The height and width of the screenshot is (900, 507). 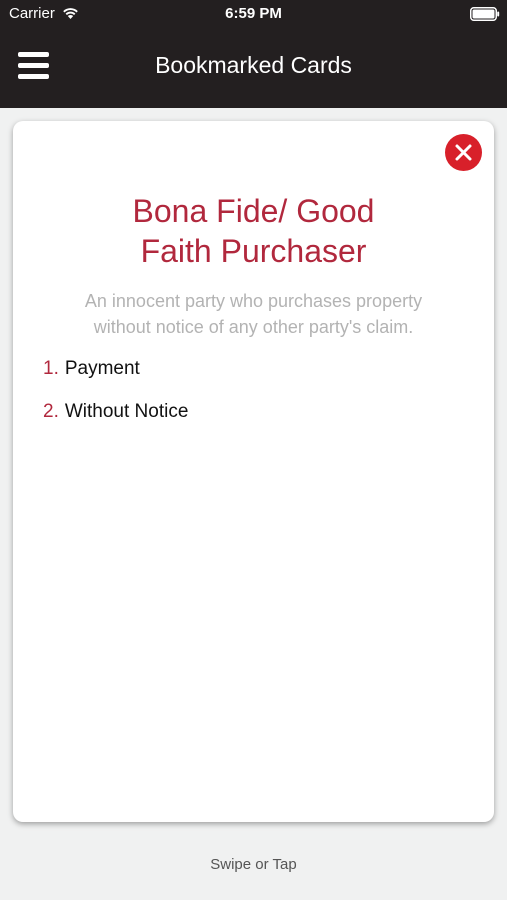 What do you see at coordinates (126, 411) in the screenshot?
I see `list-item-text: Without Notice` at bounding box center [126, 411].